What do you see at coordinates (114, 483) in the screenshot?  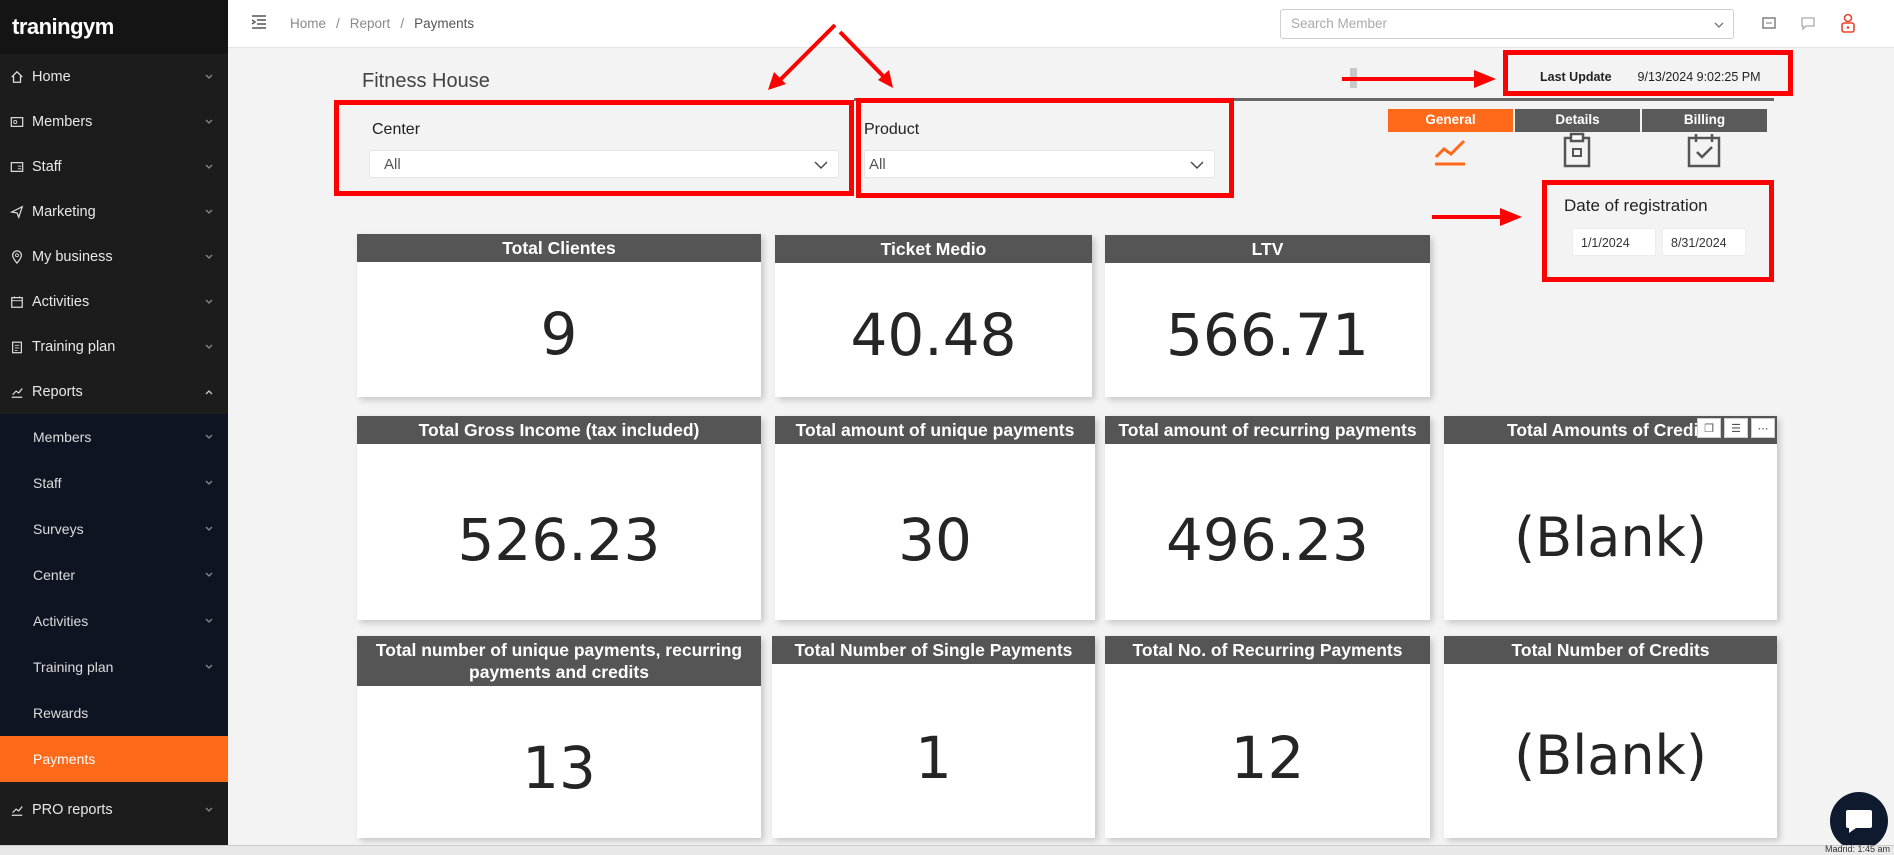 I see `subnav-item-staff: Staff` at bounding box center [114, 483].